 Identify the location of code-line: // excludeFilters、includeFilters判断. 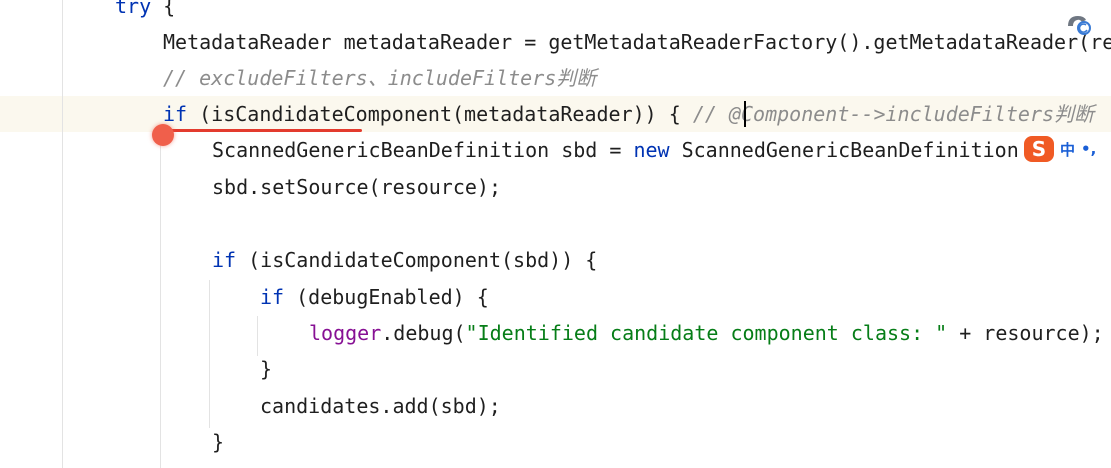
(379, 78).